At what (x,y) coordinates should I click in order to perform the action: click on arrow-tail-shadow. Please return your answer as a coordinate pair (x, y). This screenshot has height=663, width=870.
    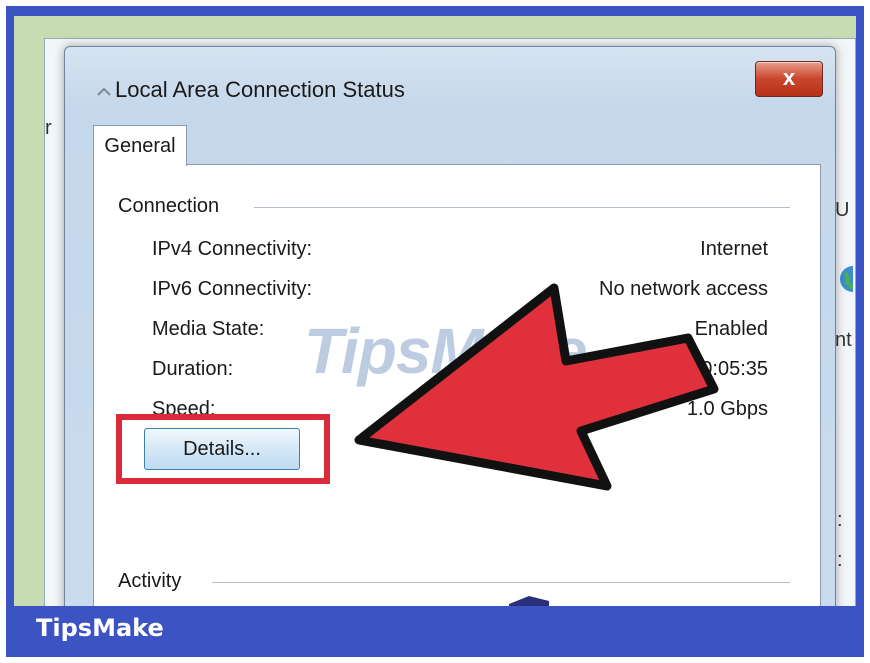
    Looking at the image, I should click on (529, 601).